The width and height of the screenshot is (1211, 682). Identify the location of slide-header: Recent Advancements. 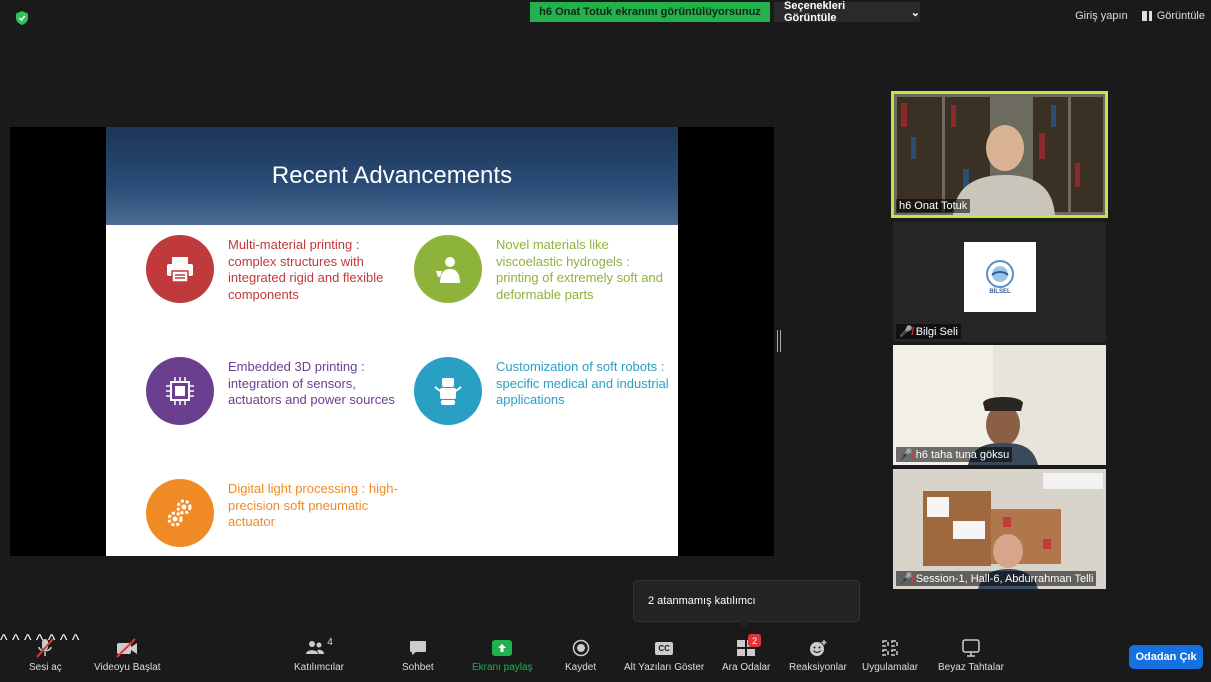
(392, 176).